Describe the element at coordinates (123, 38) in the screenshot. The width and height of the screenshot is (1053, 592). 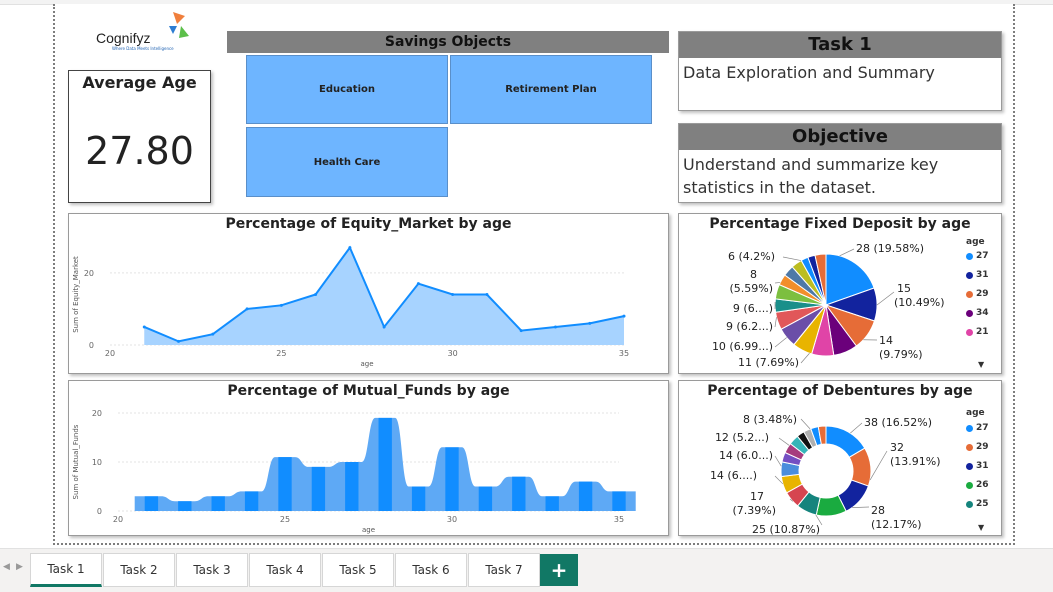
I see `logo-name: Cognifyz` at that location.